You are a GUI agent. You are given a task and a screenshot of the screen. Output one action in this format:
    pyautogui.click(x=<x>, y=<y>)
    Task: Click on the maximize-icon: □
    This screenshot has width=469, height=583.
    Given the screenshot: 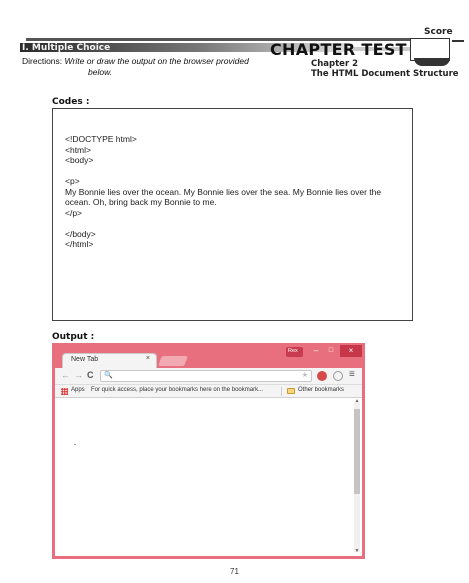 What is the action you would take?
    pyautogui.click(x=331, y=351)
    